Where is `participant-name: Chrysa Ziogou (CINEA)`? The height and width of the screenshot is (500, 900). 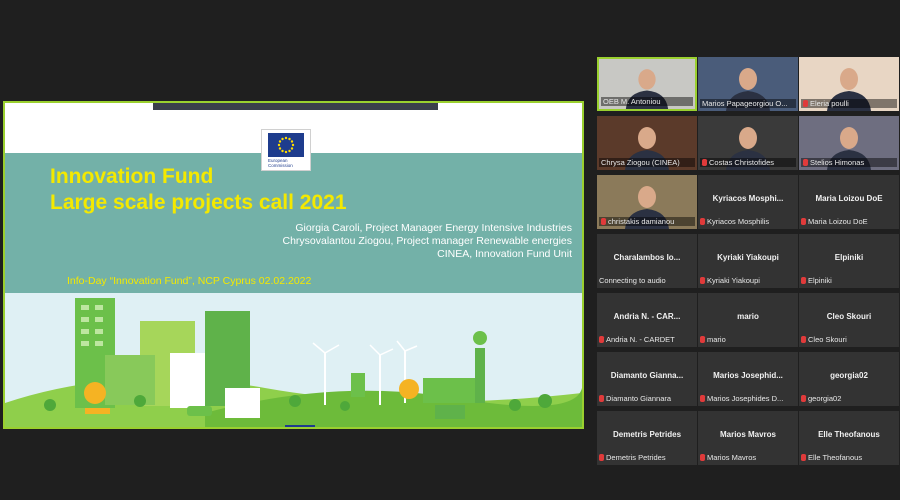
participant-name: Chrysa Ziogou (CINEA) is located at coordinates (640, 162).